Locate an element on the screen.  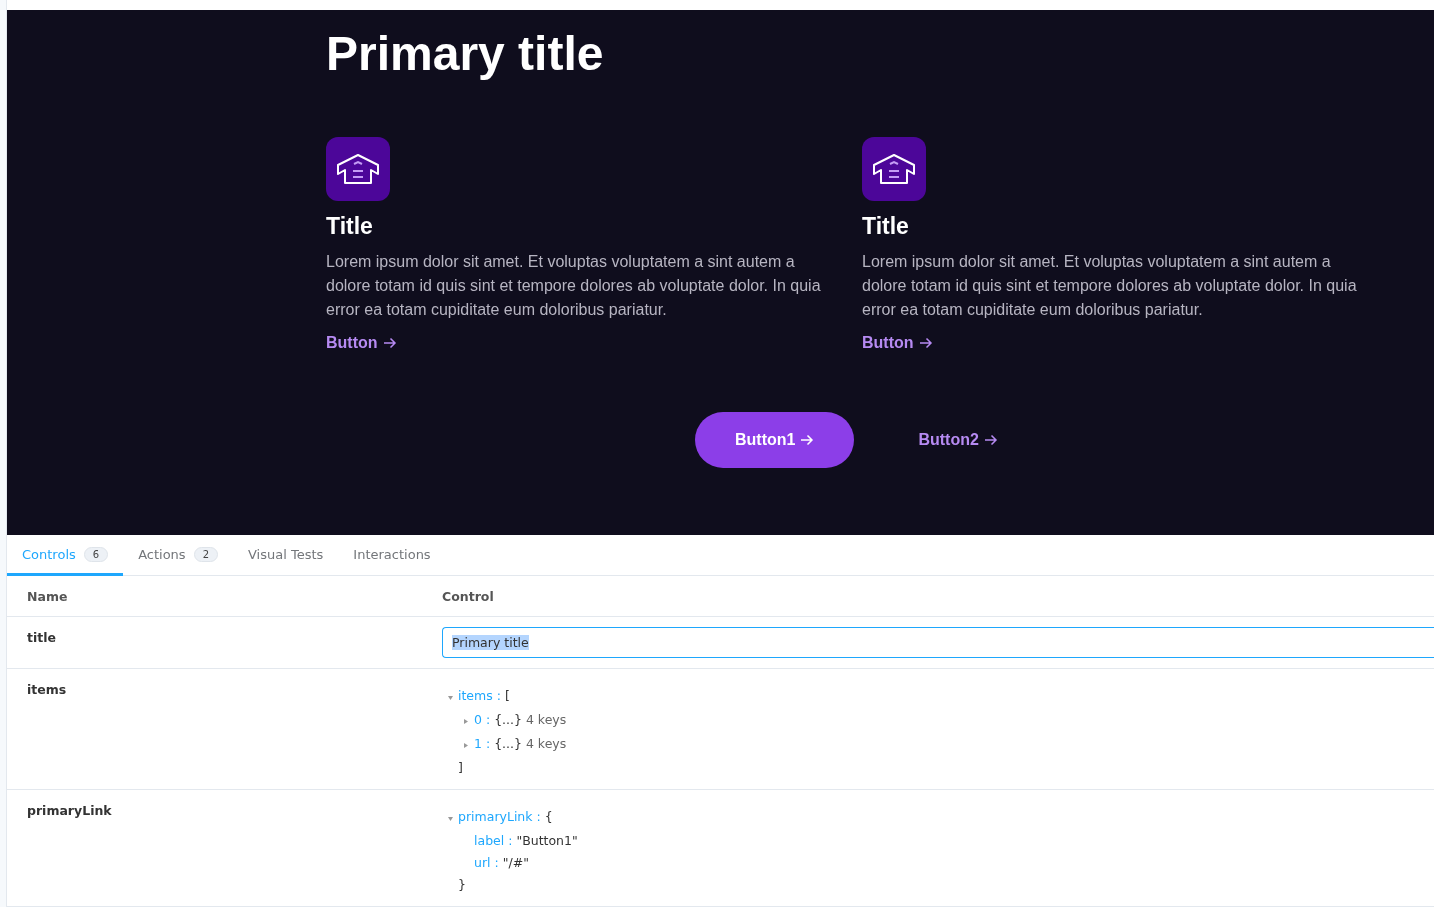
tree-key: 1 : is located at coordinates (482, 743).